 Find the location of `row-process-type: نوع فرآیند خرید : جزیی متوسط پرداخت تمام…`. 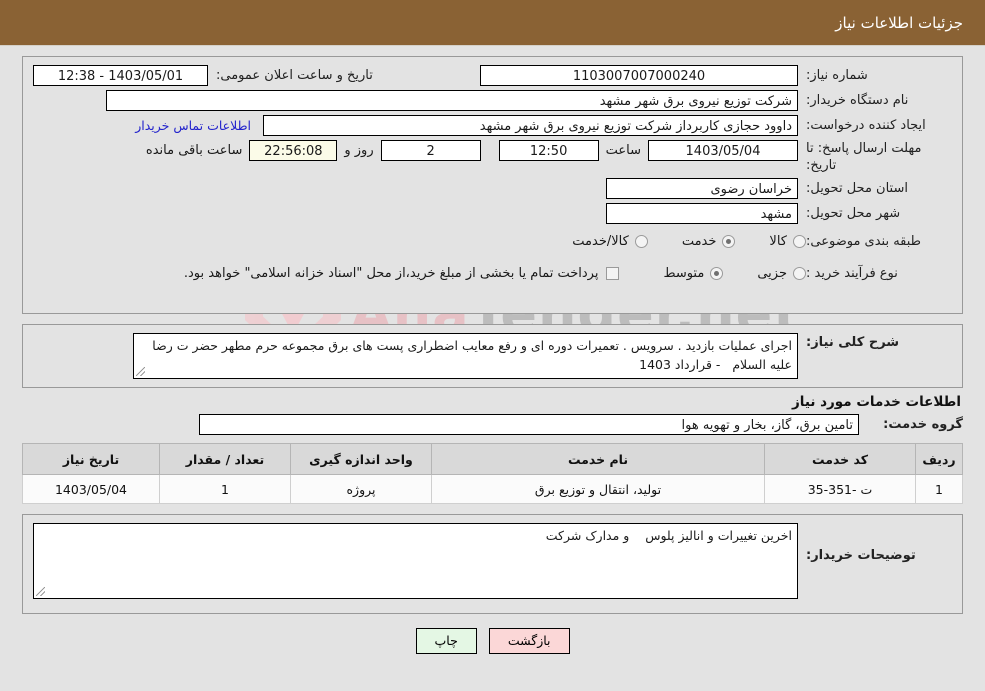

row-process-type: نوع فرآیند خرید : جزیی متوسط پرداخت تمام… is located at coordinates (492, 273).